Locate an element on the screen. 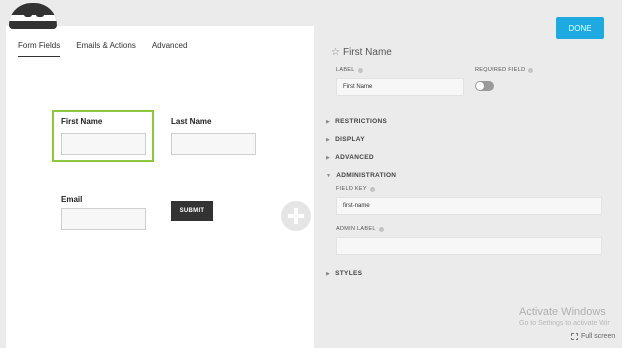 The width and height of the screenshot is (628, 348). section-restrictions: ▶ RESTRICTIONS is located at coordinates (356, 121).